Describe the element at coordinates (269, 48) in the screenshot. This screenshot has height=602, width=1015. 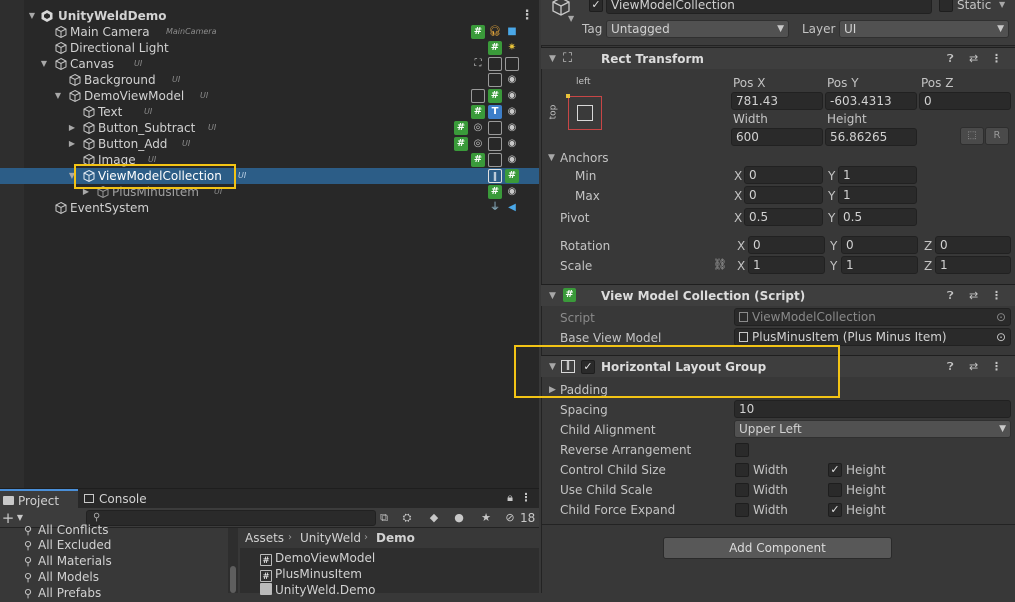
I see `hierarchy-item-directional-light: Directional Light # ✷` at that location.